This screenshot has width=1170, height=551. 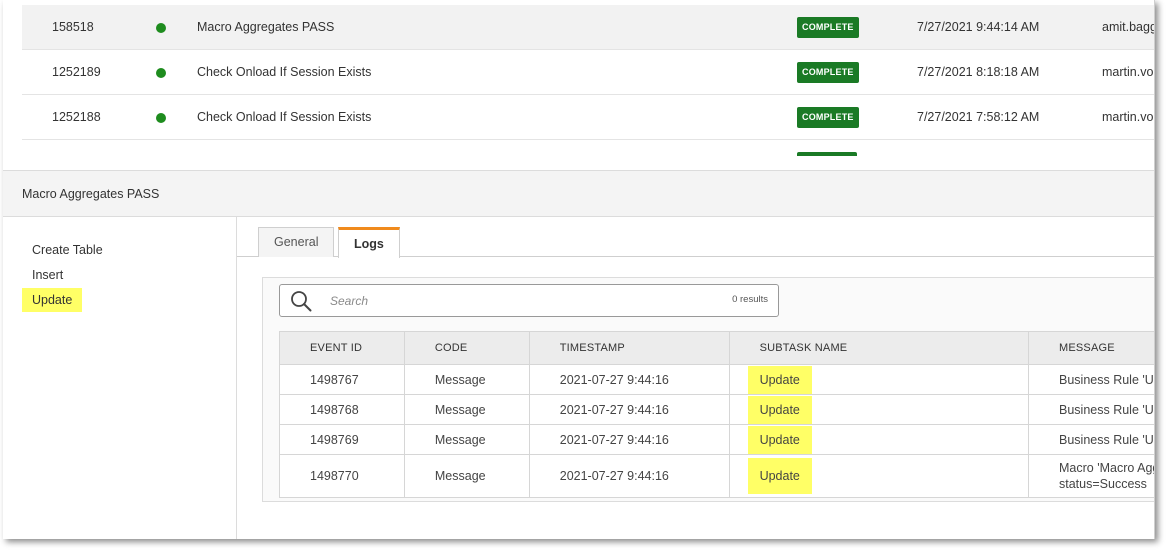 I want to click on job-id: 158518, so click(x=73, y=27).